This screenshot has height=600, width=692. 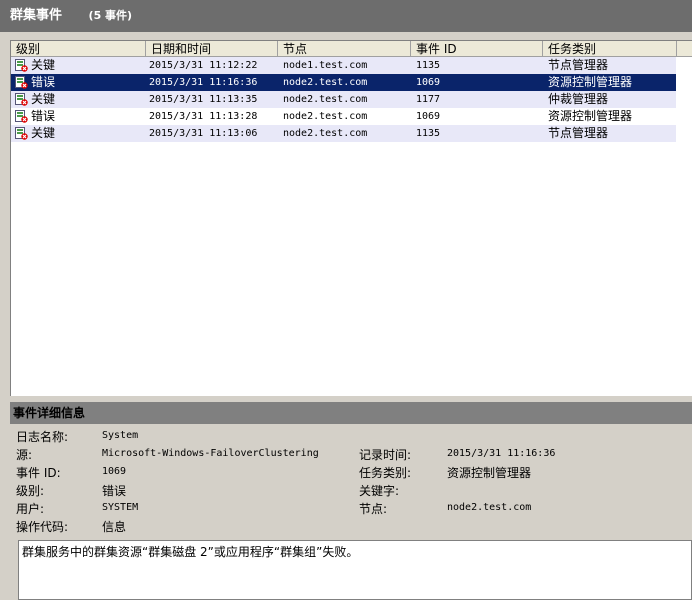 I want to click on user-label: 用户:, so click(x=30, y=509).